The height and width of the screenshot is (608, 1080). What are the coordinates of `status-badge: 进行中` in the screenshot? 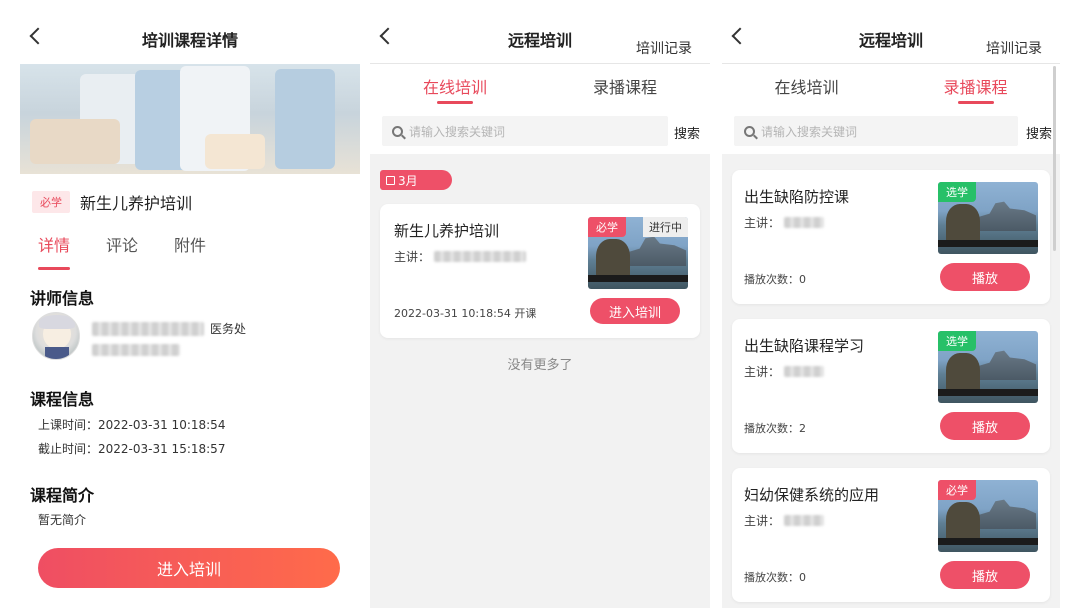 It's located at (665, 227).